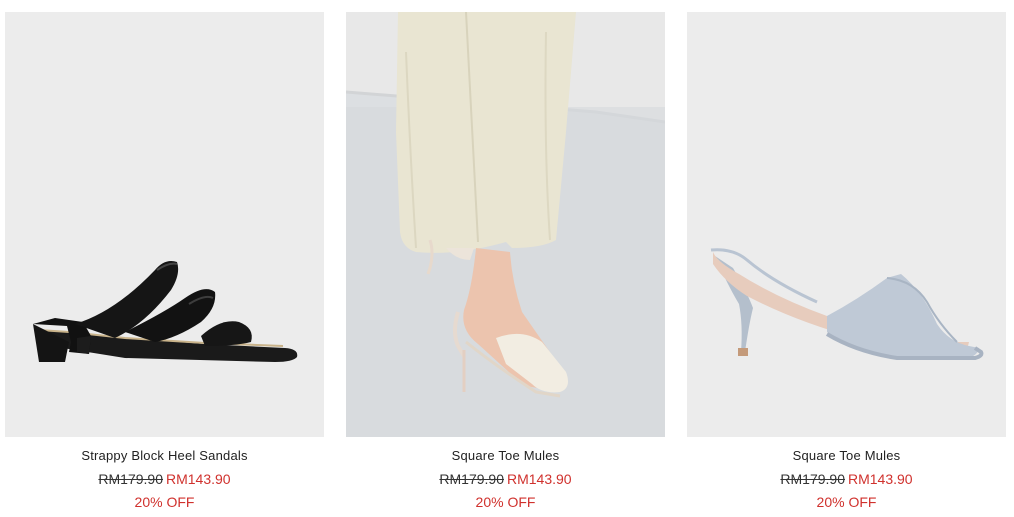 This screenshot has width=1014, height=517. Describe the element at coordinates (164, 456) in the screenshot. I see `product-name: Strappy Block Heel Sandals` at that location.